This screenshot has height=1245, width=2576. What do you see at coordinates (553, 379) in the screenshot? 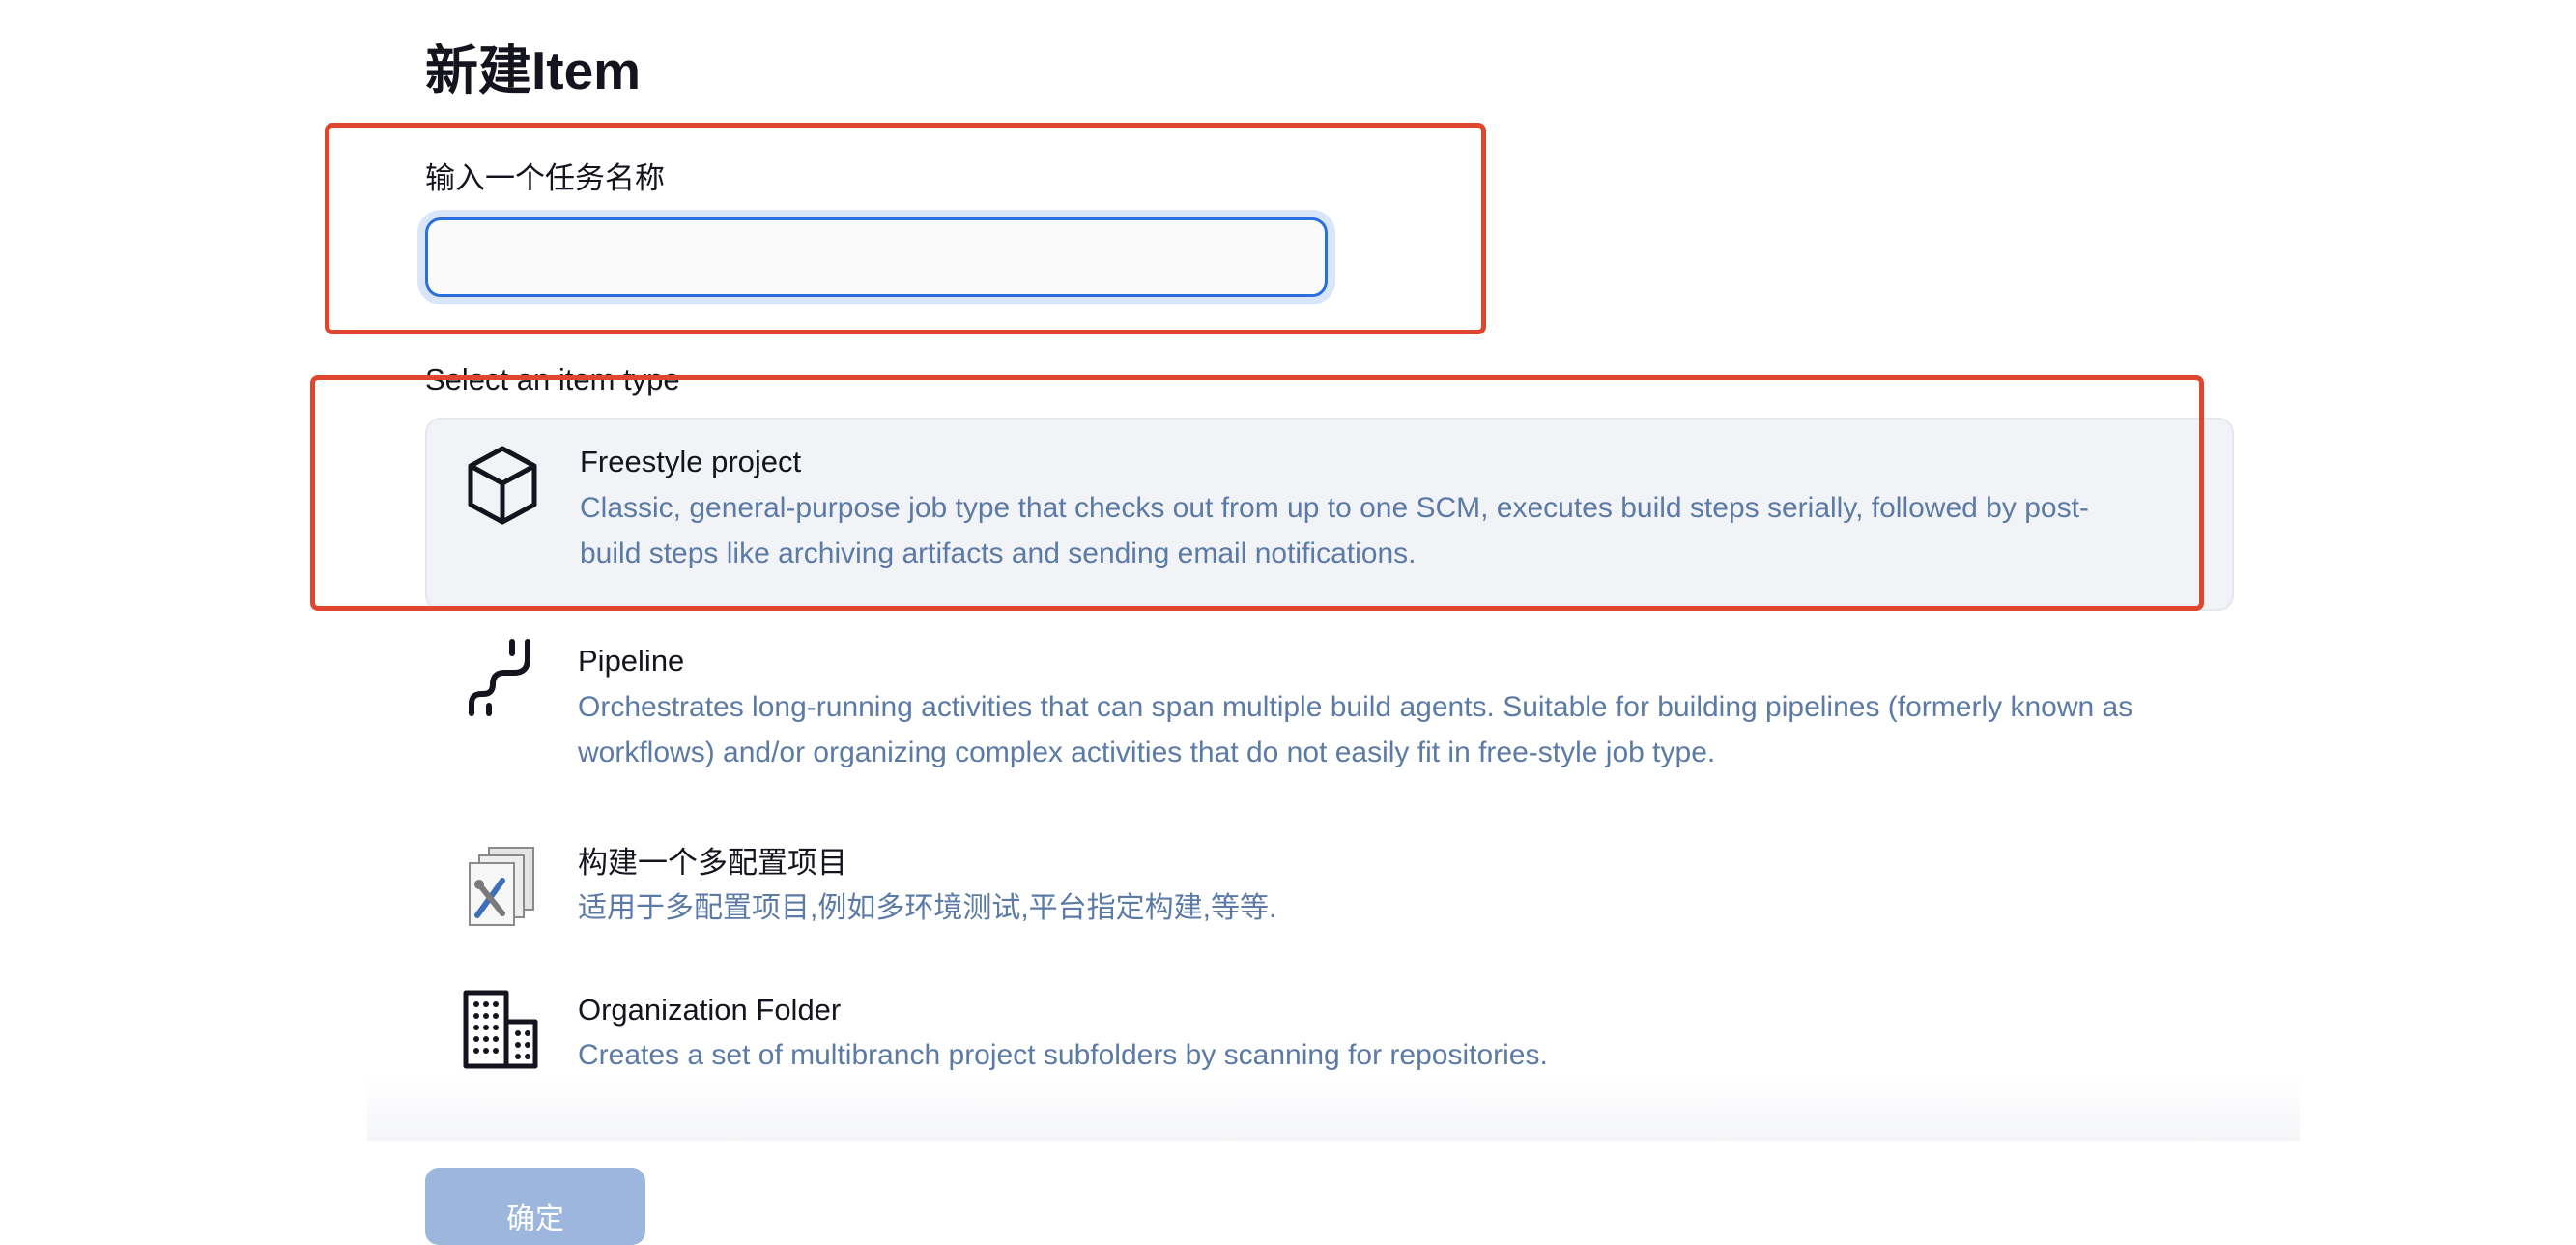
I see `item-type-label: Select an item type` at bounding box center [553, 379].